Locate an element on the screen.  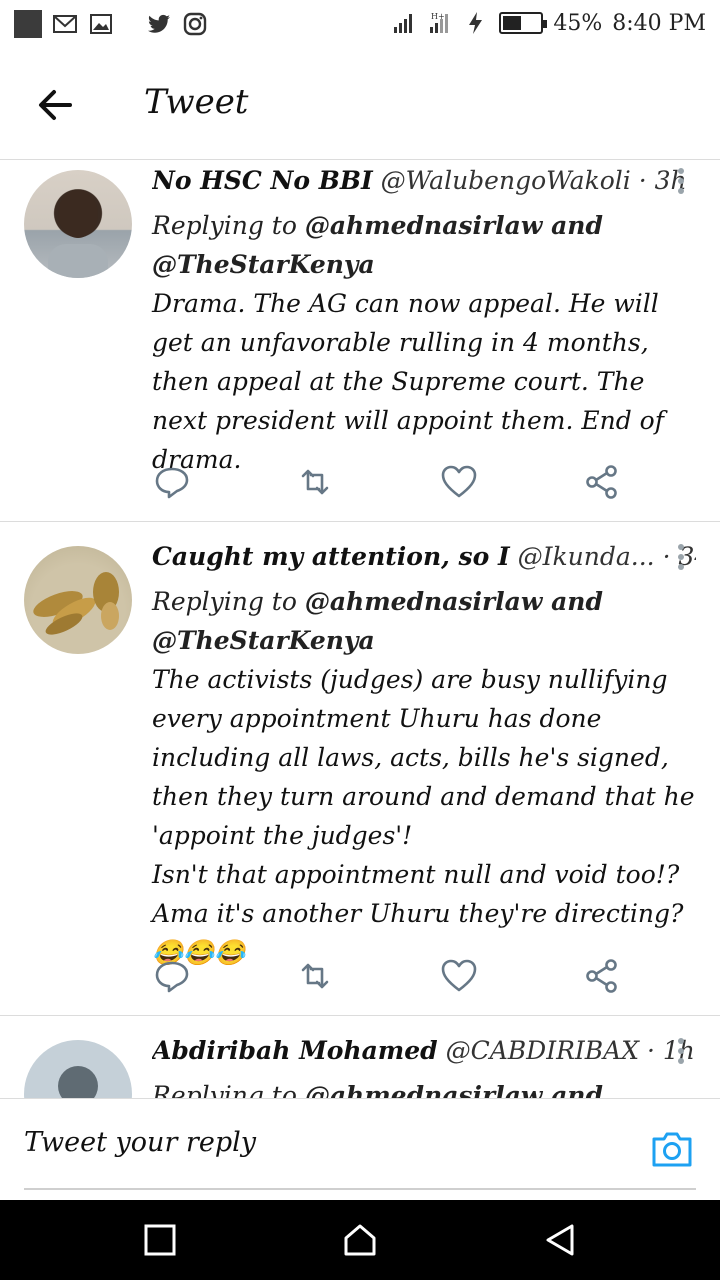
gmail-icon is located at coordinates (65, 24).